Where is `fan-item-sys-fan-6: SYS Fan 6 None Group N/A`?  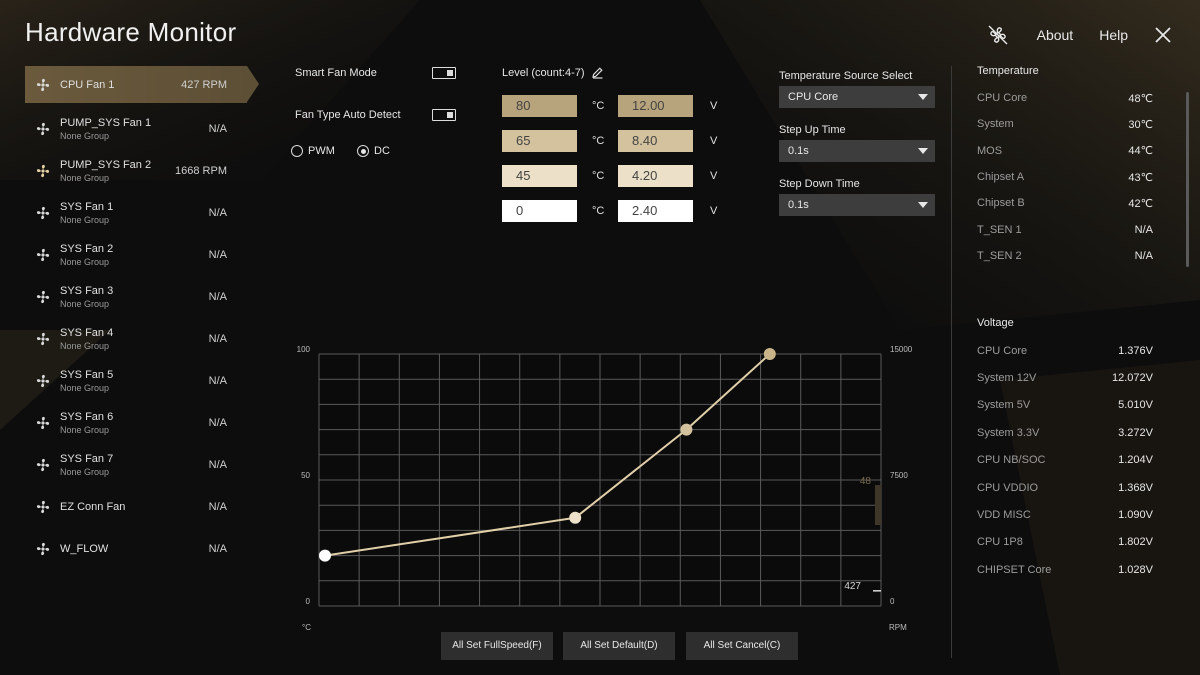 fan-item-sys-fan-6: SYS Fan 6 None Group N/A is located at coordinates (136, 423).